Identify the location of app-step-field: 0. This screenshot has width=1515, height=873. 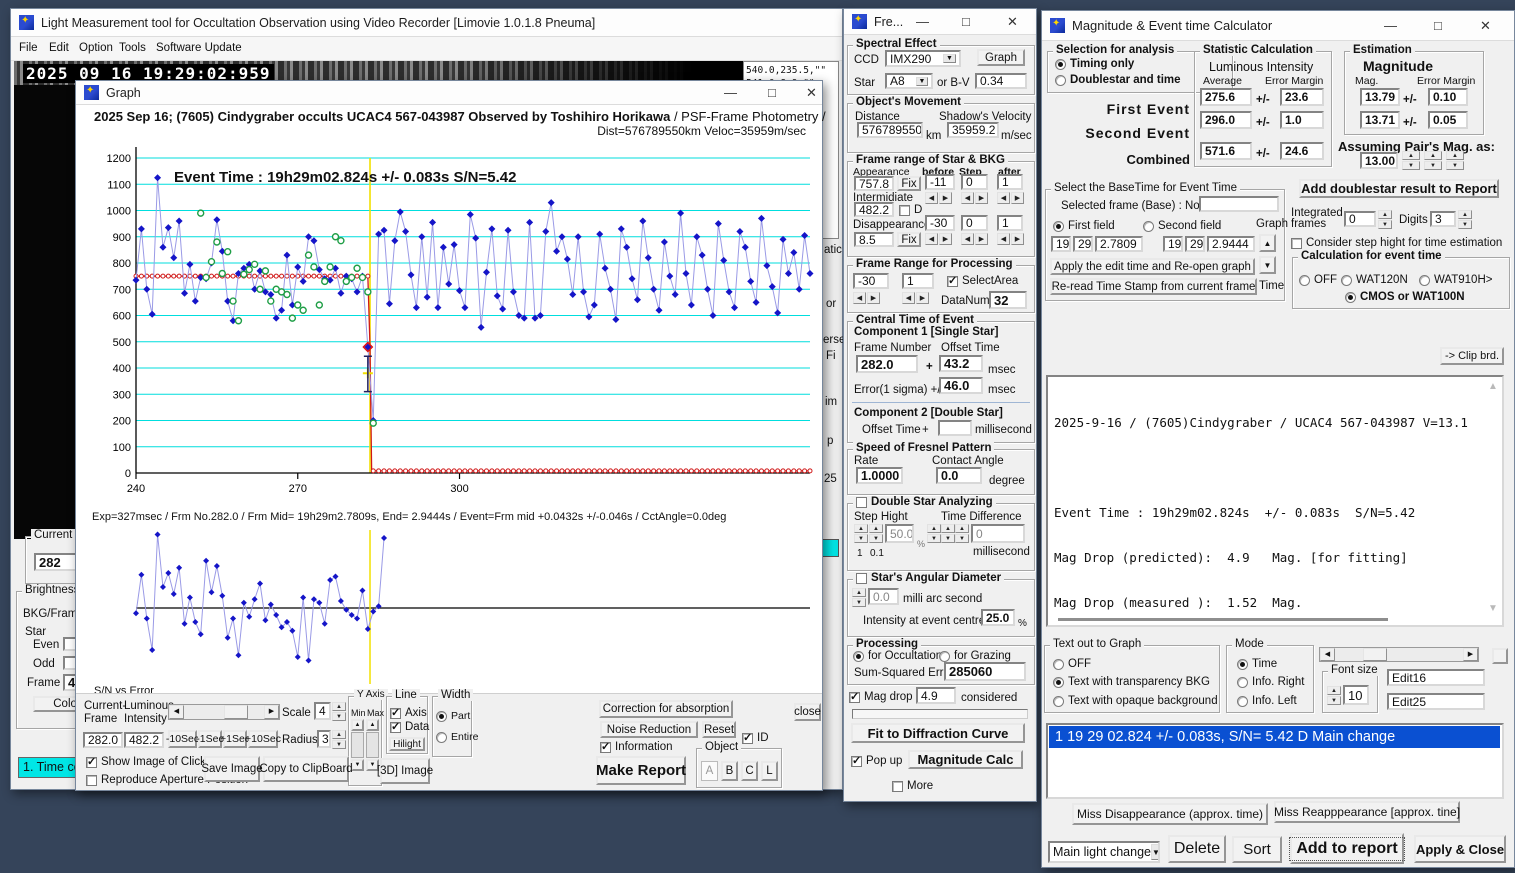
(974, 182).